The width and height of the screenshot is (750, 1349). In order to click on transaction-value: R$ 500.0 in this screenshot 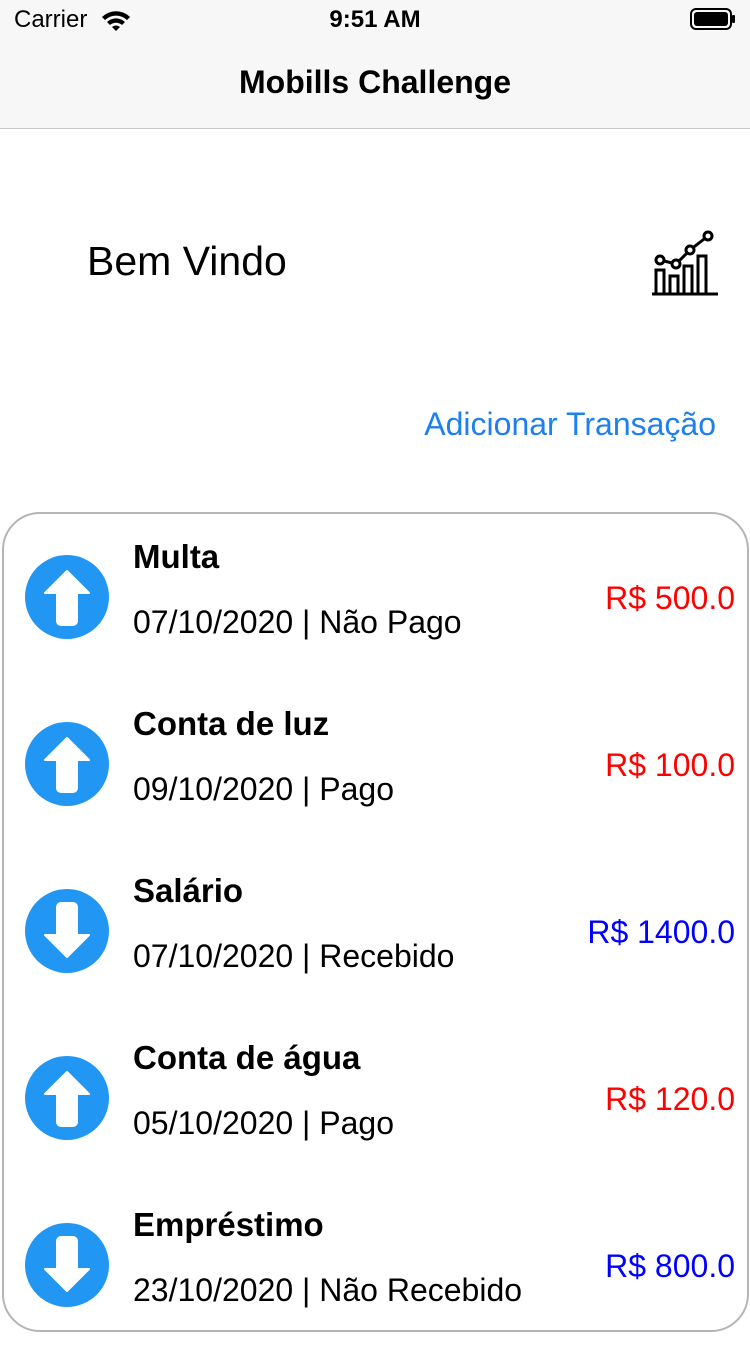, I will do `click(670, 598)`.